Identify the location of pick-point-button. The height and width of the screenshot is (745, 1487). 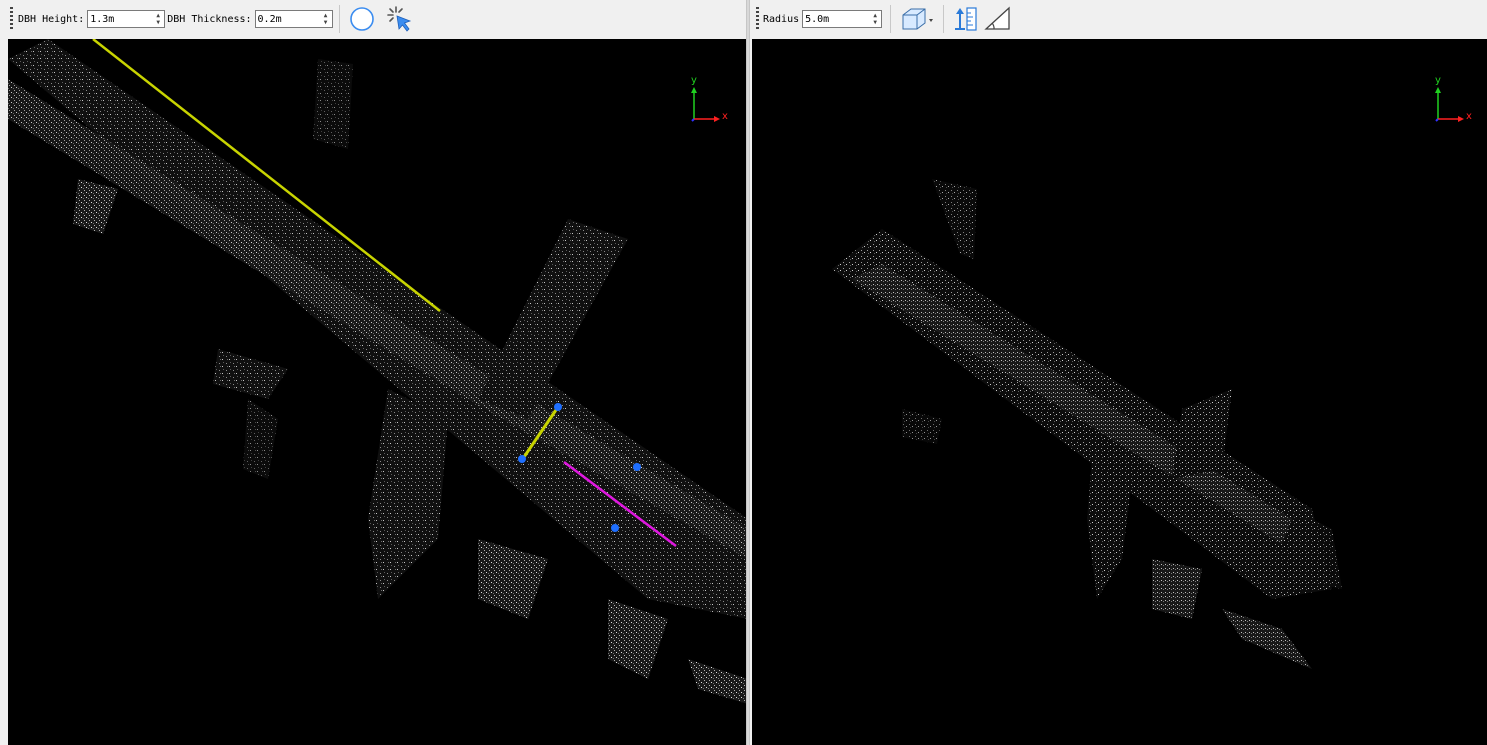
(400, 19).